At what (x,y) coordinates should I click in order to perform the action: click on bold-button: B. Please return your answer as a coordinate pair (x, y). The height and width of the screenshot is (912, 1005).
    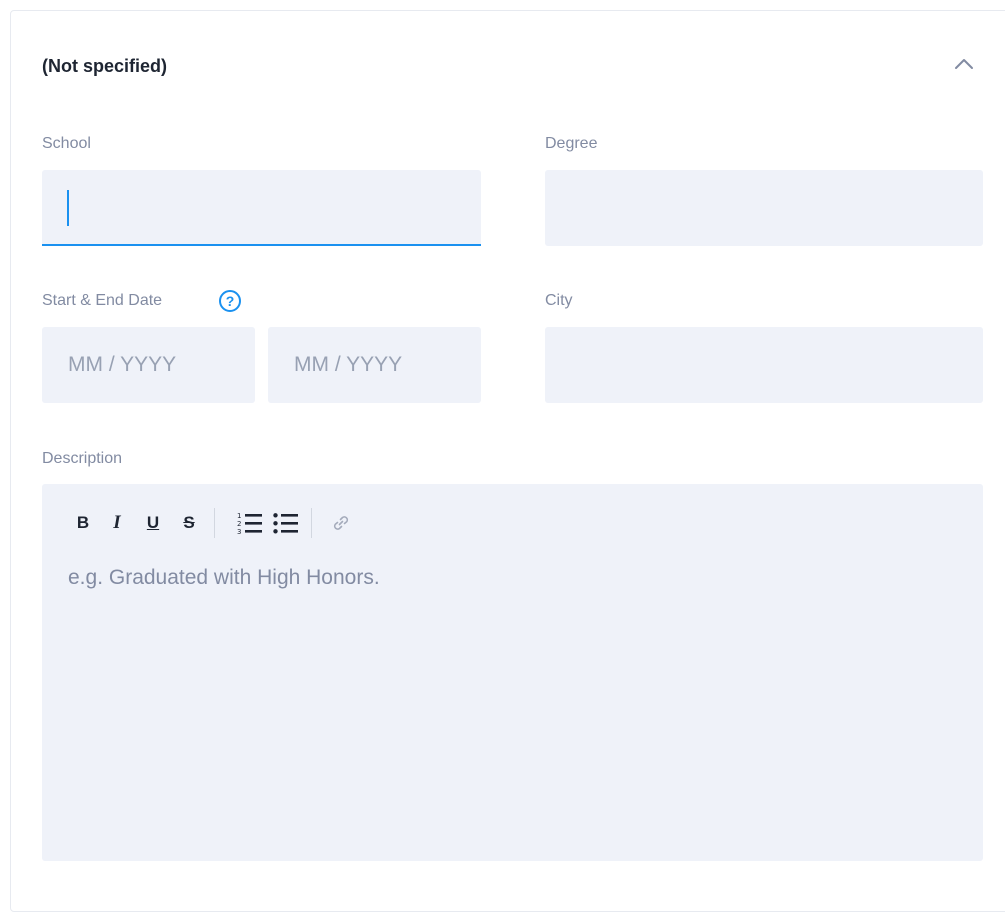
    Looking at the image, I should click on (83, 523).